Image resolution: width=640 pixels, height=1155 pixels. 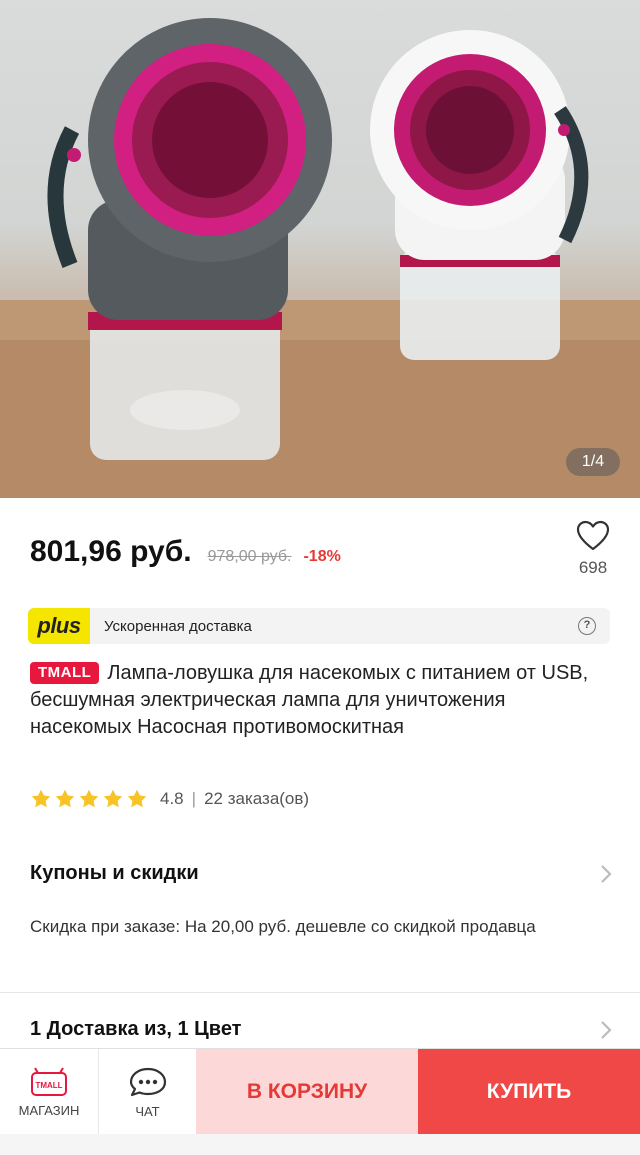 I want to click on plus-logo: plus, so click(x=59, y=626).